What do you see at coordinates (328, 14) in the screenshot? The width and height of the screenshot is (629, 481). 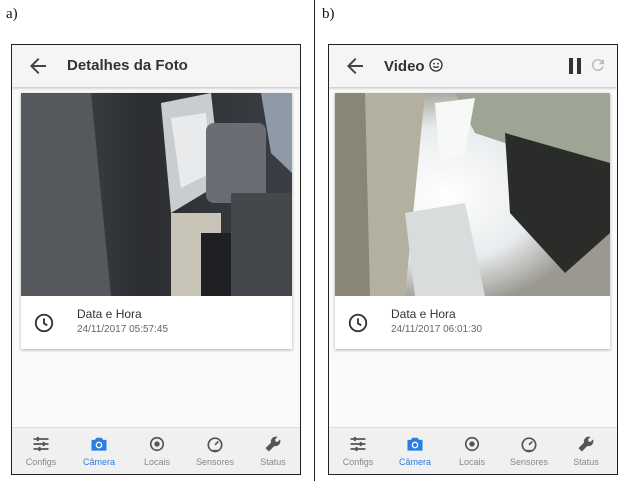 I see `figure-label-b: b)` at bounding box center [328, 14].